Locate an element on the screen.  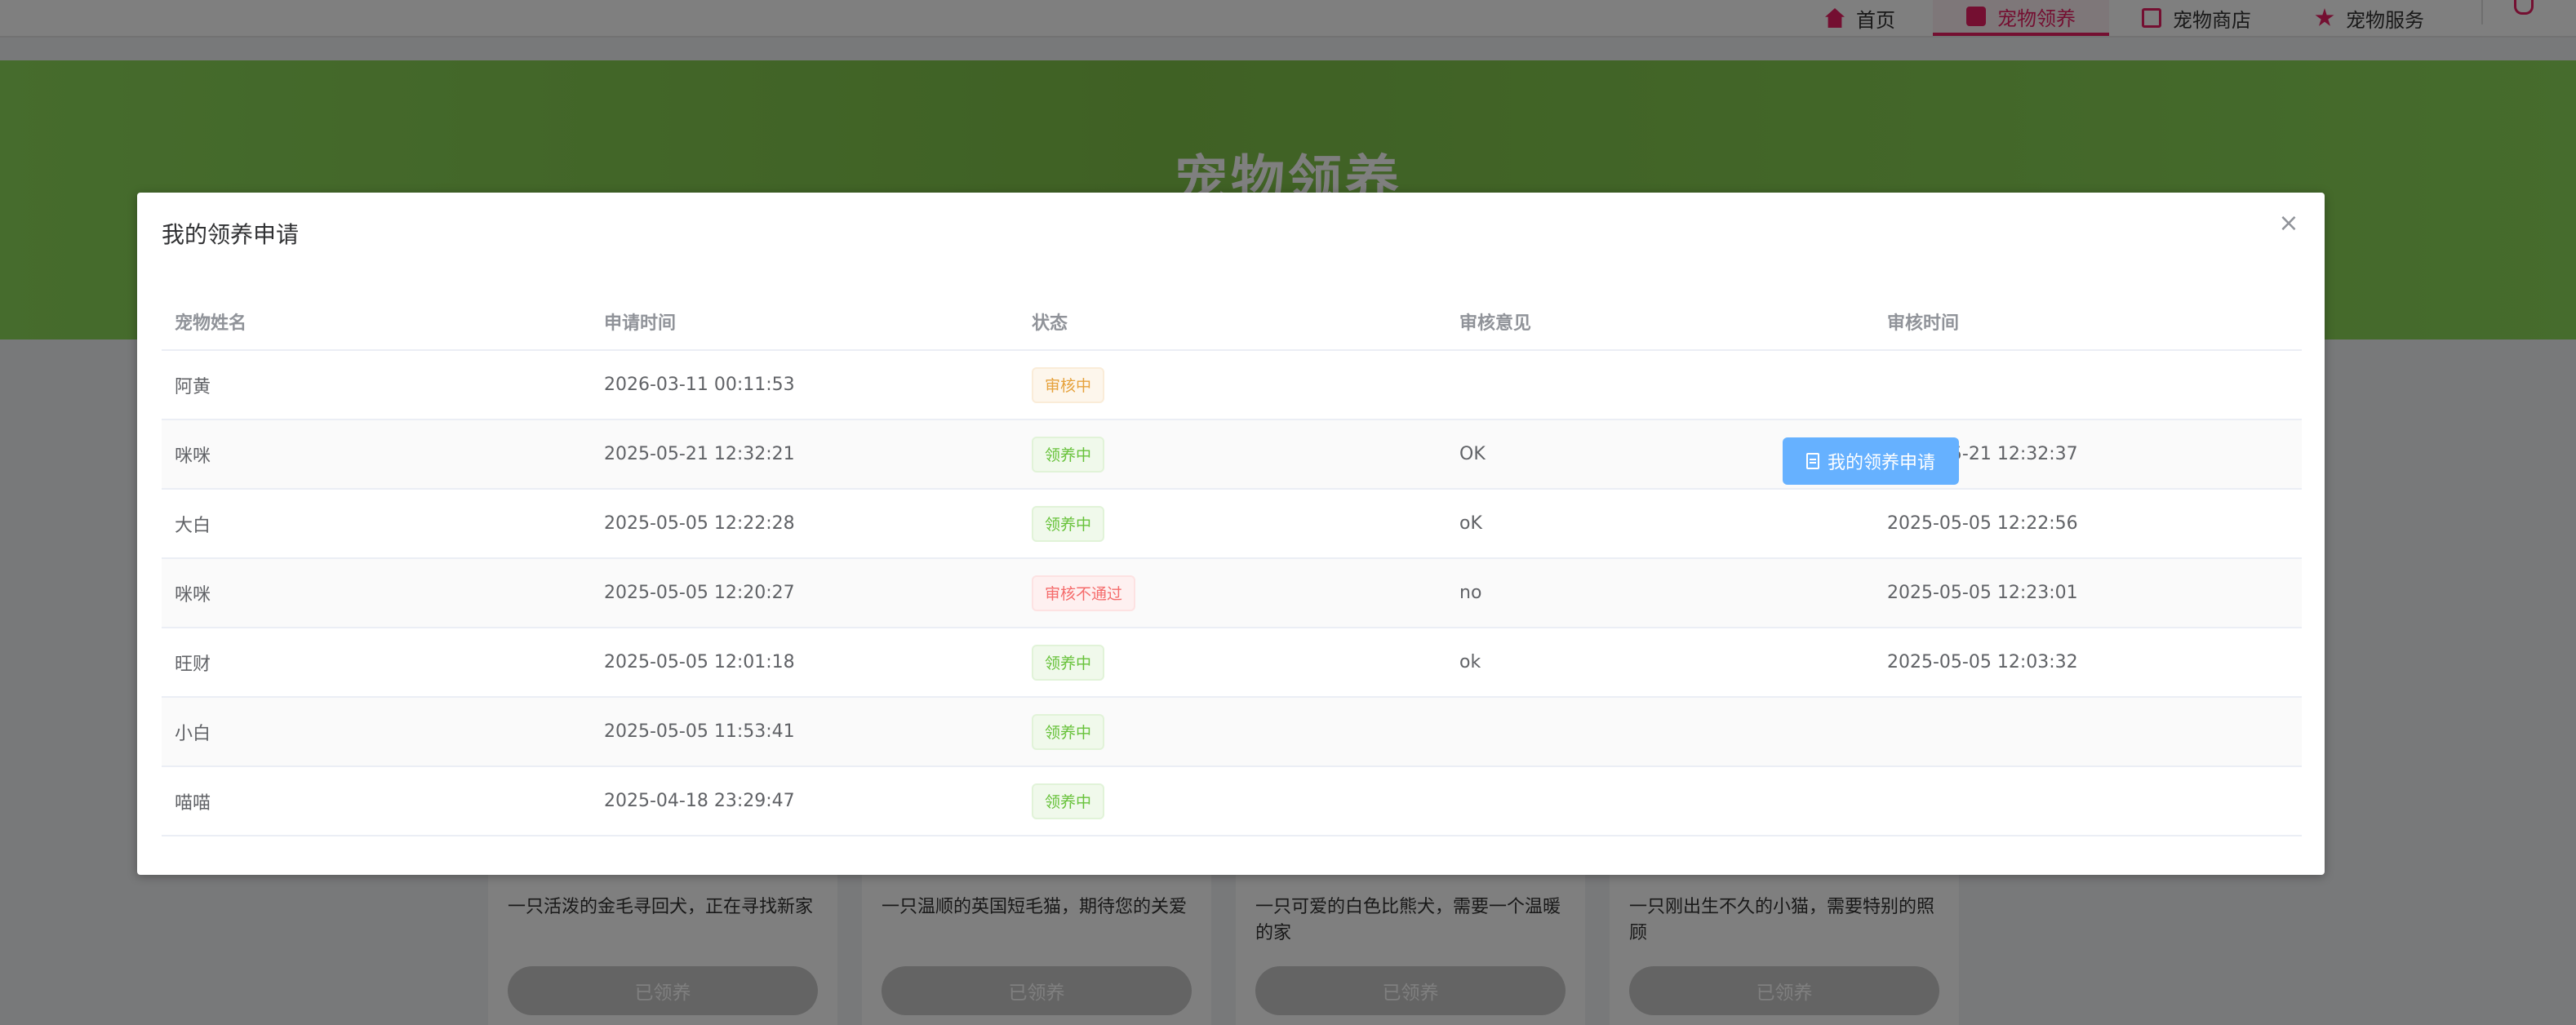
pet-name-cell: 小白 is located at coordinates (193, 733).